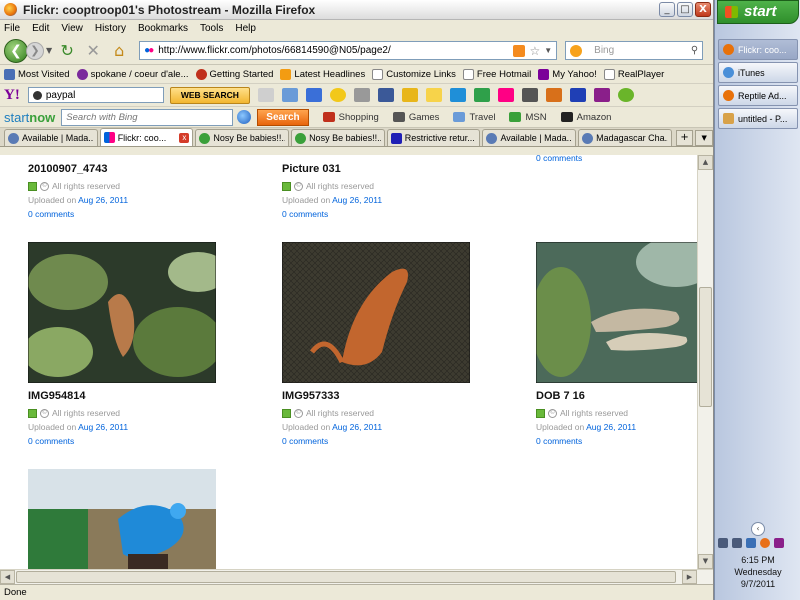 This screenshot has width=800, height=600. Describe the element at coordinates (779, 543) in the screenshot. I see `tray-app-icon` at that location.